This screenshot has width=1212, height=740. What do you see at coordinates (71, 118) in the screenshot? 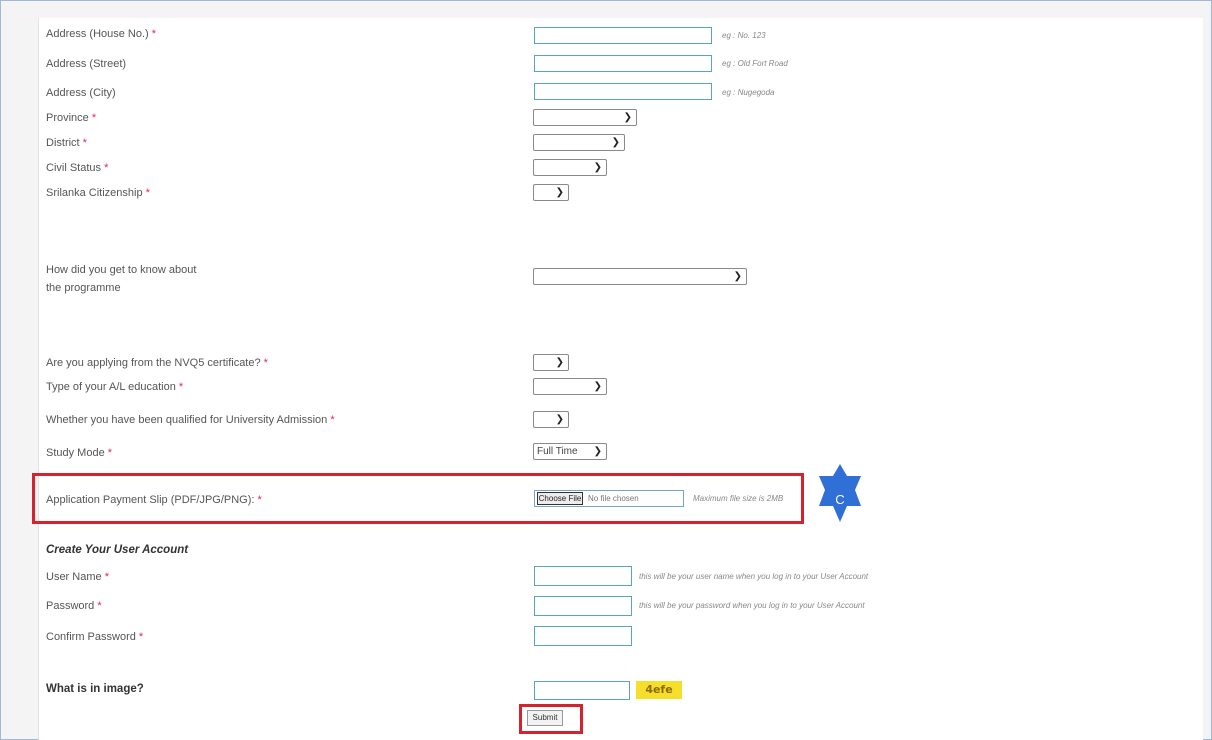
I see `province-label: Province *` at bounding box center [71, 118].